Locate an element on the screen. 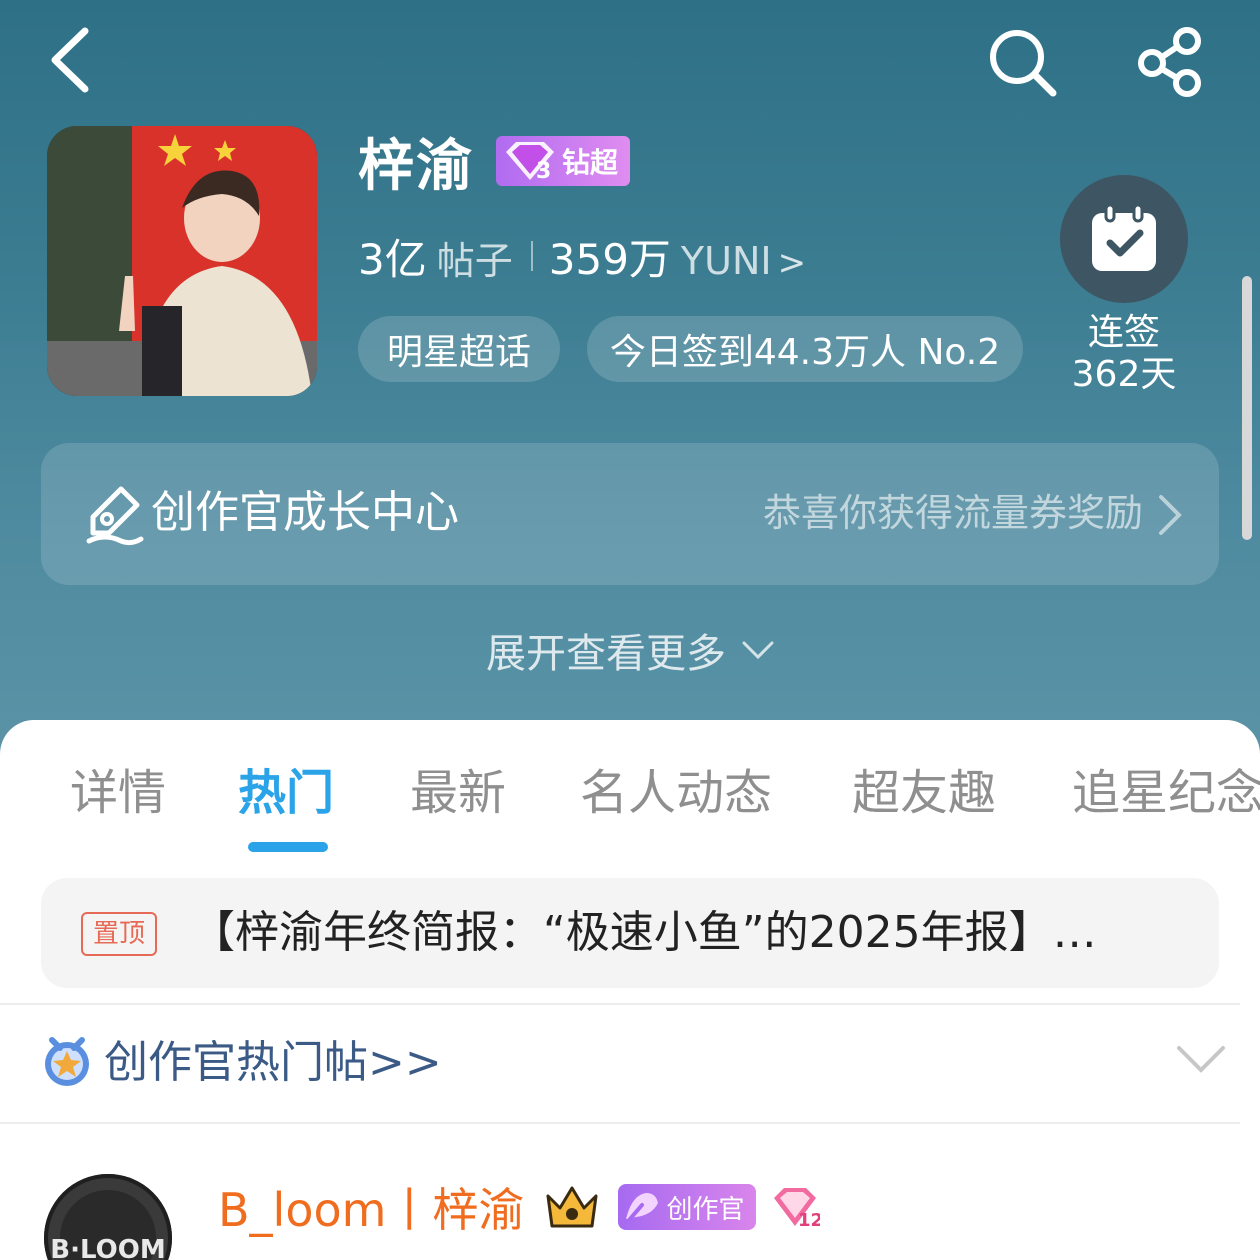  svg-text: 12 is located at coordinates (809, 1220).